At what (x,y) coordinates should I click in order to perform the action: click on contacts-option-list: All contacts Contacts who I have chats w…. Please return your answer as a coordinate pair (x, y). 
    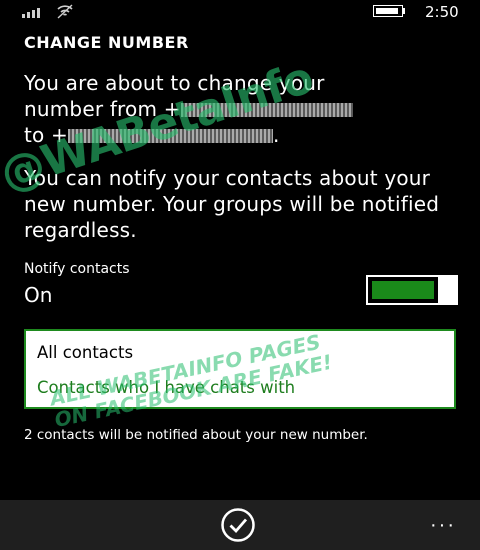
    Looking at the image, I should click on (240, 369).